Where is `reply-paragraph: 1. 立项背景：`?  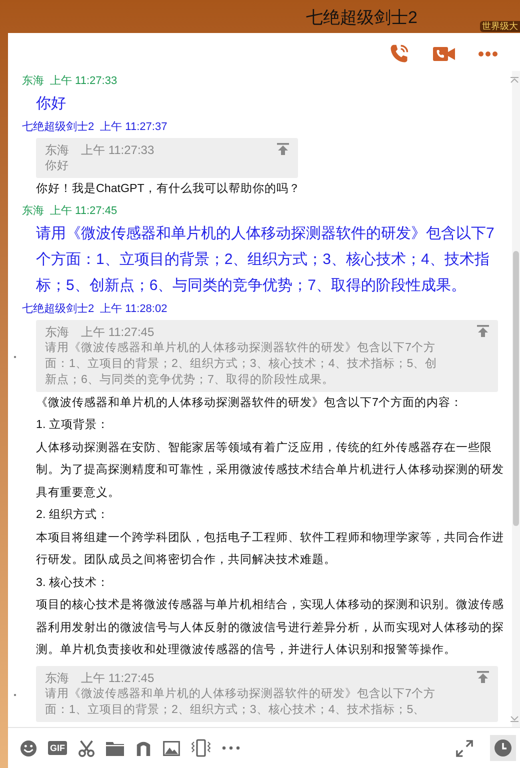
reply-paragraph: 1. 立项背景： is located at coordinates (73, 425).